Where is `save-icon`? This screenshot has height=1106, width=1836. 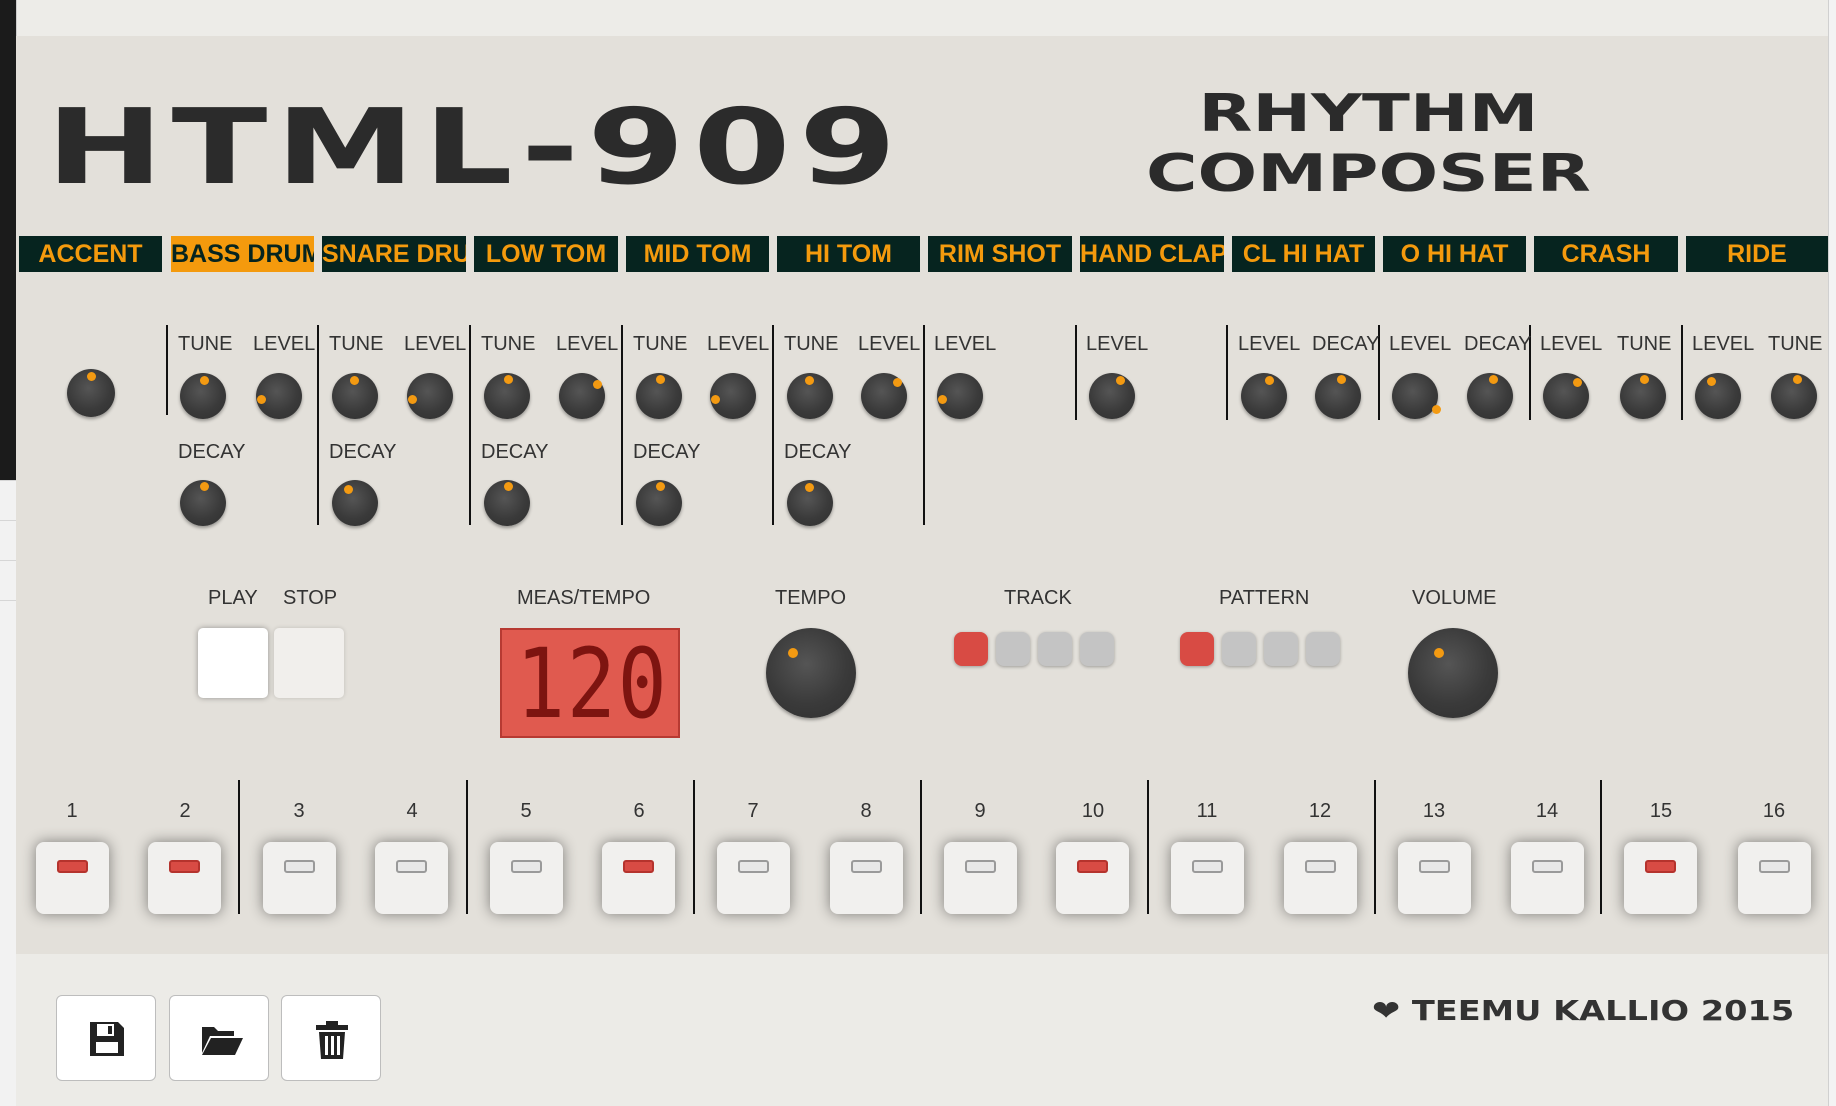 save-icon is located at coordinates (107, 1039).